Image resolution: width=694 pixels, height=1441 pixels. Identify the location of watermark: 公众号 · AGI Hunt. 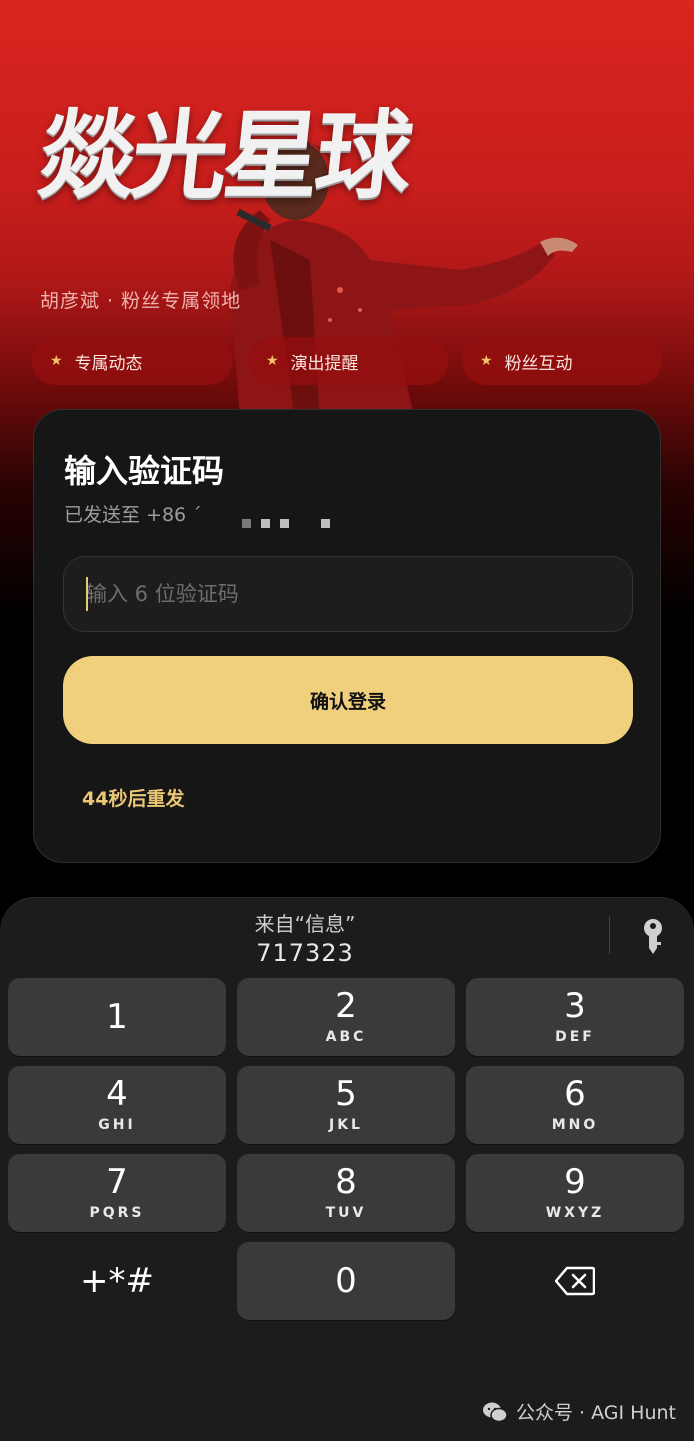
(579, 1411).